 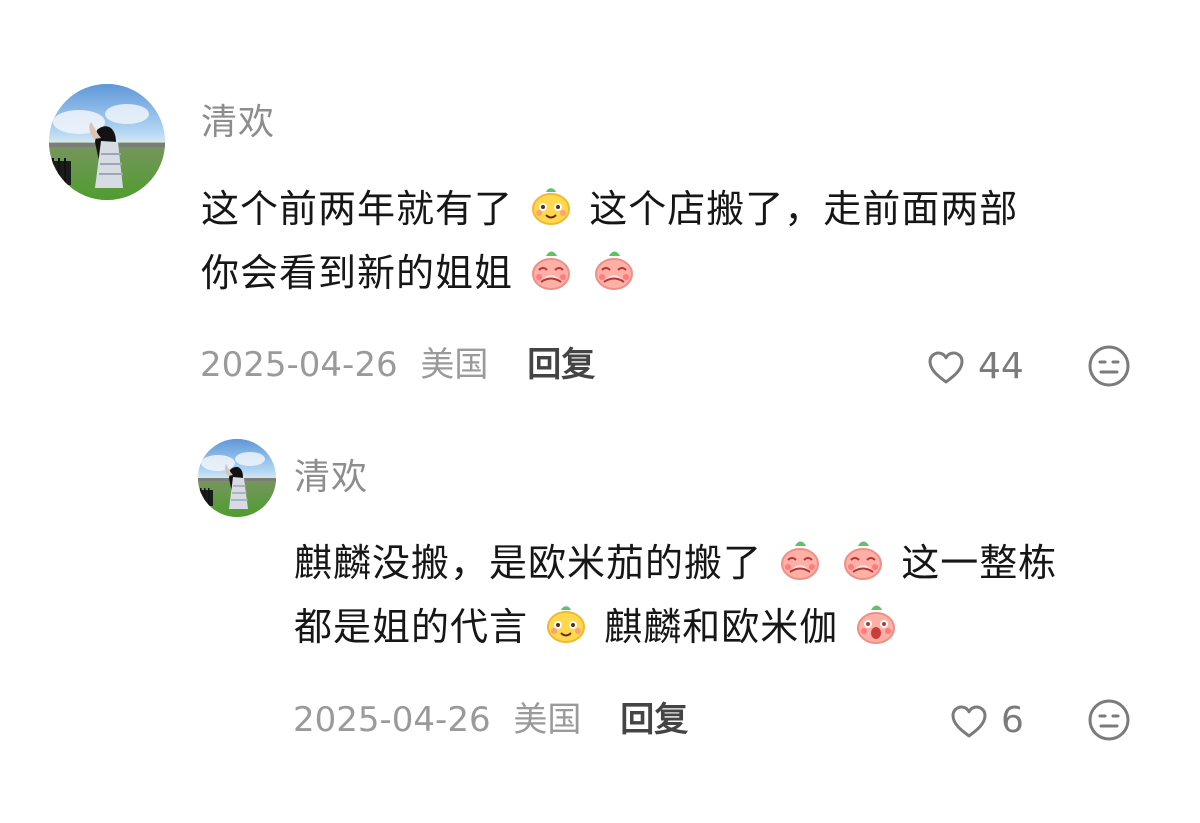 What do you see at coordinates (528, 563) in the screenshot?
I see `comment-text-part: 麒麟没搬，是欧米茄的搬了` at bounding box center [528, 563].